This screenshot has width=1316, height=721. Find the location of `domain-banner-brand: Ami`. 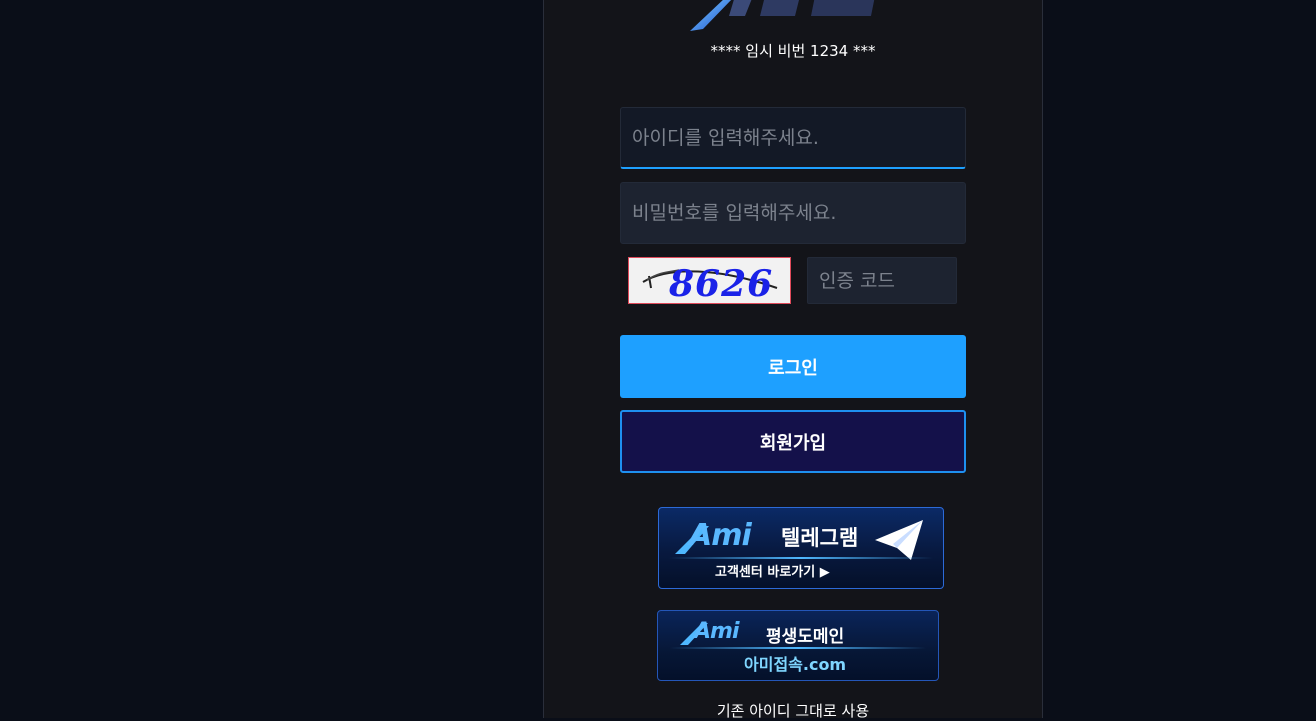

domain-banner-brand: Ami is located at coordinates (716, 631).